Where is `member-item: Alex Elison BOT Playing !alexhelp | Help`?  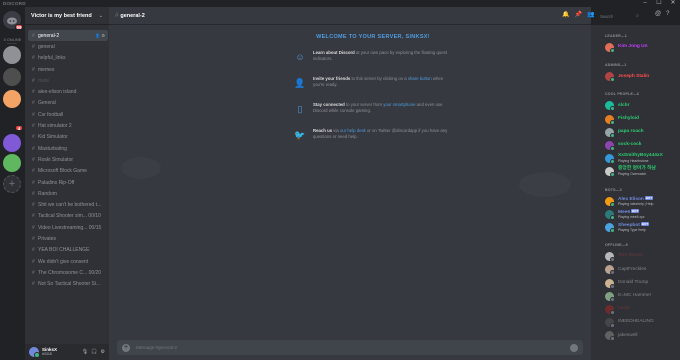 member-item: Alex Elison BOT Playing !alexhelp | Help is located at coordinates (642, 201).